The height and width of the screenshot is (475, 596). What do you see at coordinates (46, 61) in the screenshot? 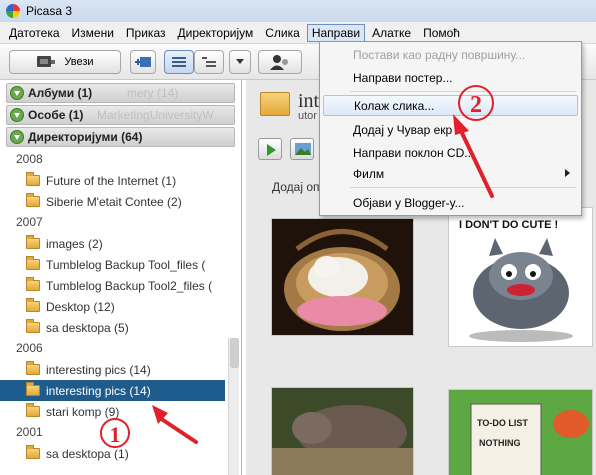
I see `import-icon` at bounding box center [46, 61].